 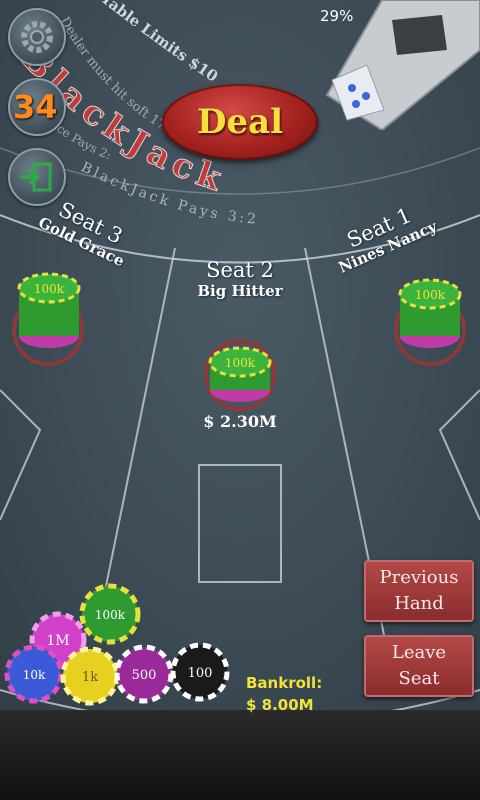 I want to click on chip-500: 500, so click(x=144, y=674).